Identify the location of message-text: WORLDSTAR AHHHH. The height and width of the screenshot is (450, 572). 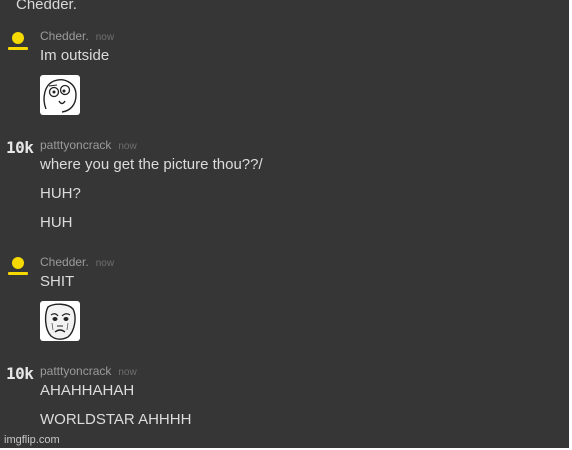
(116, 419).